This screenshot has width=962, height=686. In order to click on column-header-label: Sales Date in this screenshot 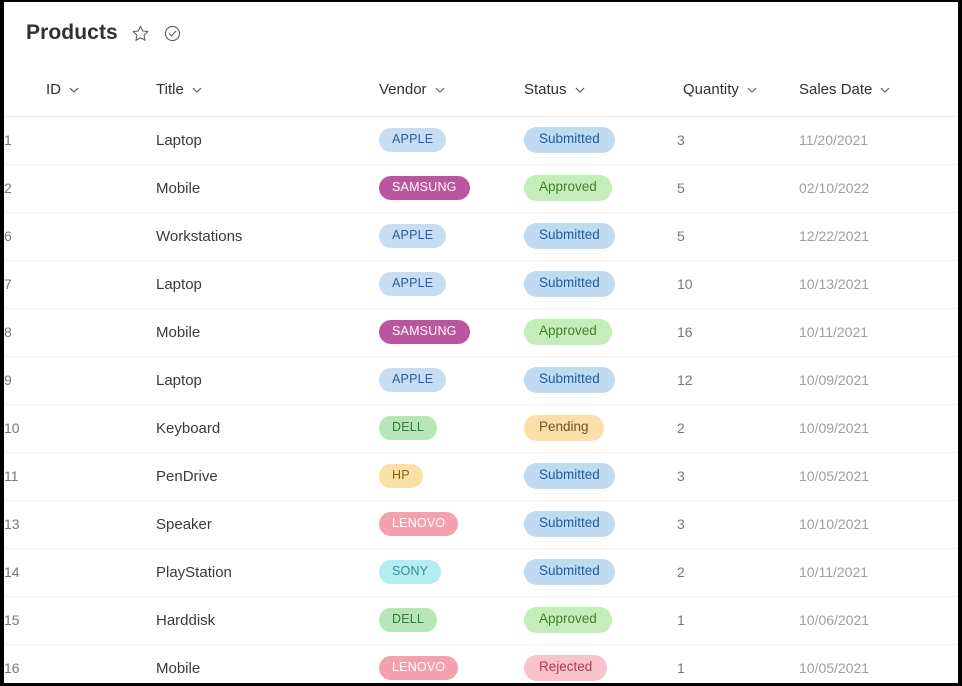, I will do `click(836, 90)`.